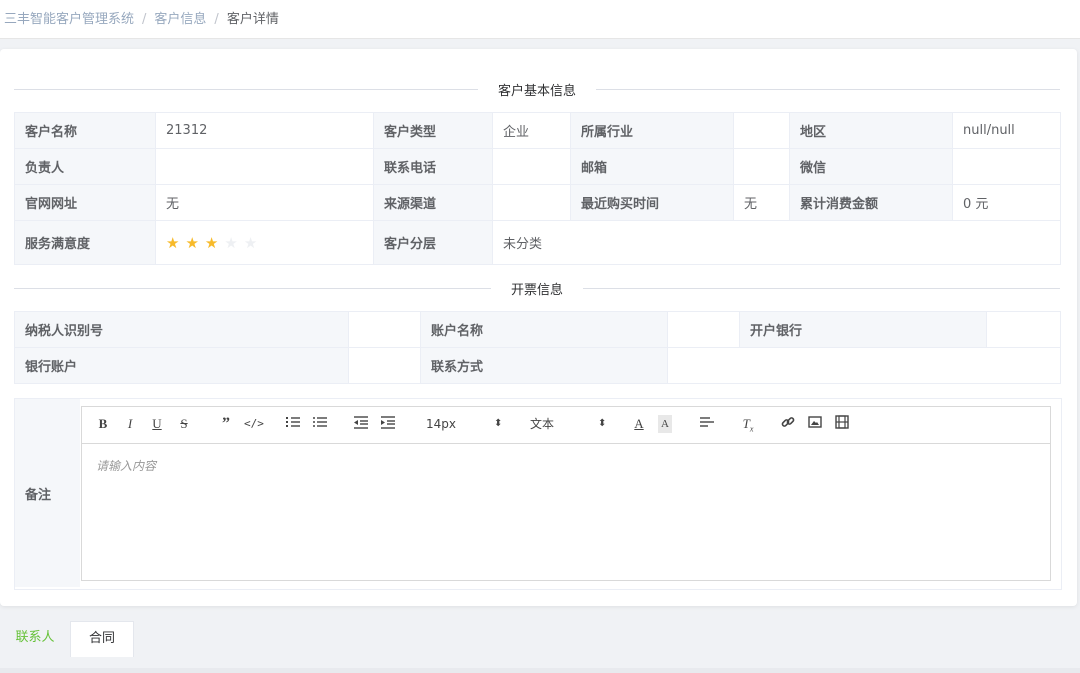  Describe the element at coordinates (652, 130) in the screenshot. I see `industry-label: 所属行业` at that location.